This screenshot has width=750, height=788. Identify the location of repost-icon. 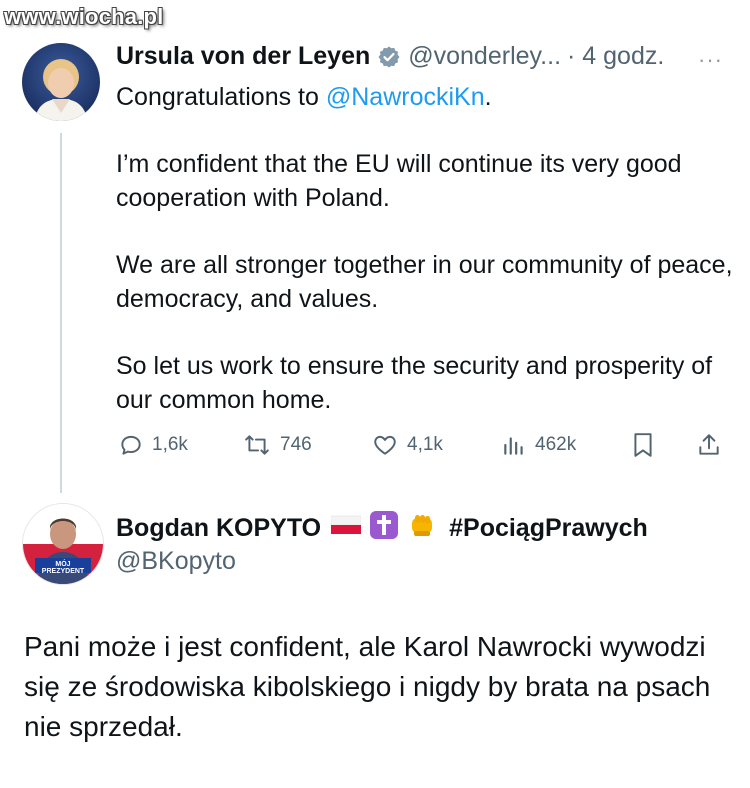
(257, 445).